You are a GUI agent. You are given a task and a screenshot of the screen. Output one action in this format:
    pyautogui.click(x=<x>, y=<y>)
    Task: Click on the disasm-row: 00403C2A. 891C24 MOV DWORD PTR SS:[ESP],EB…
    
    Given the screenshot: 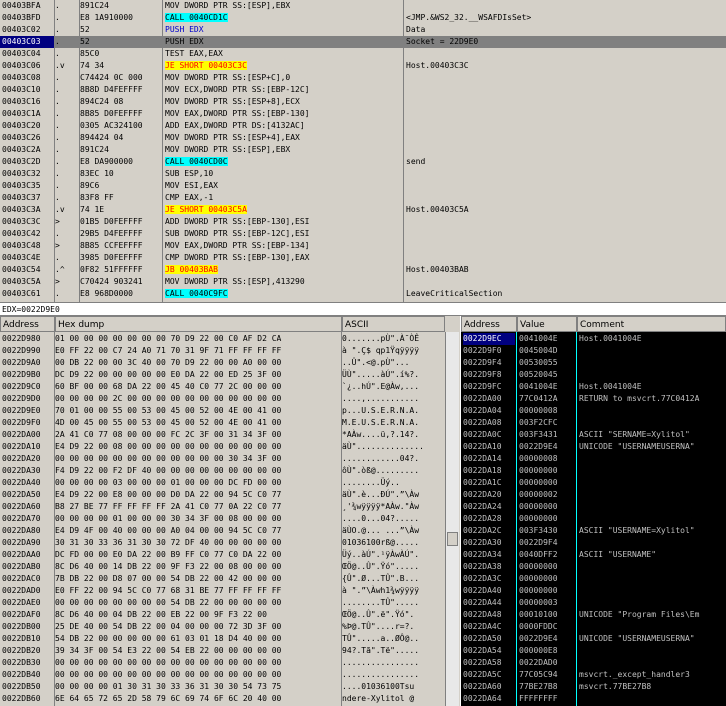 What is the action you would take?
    pyautogui.click(x=363, y=150)
    